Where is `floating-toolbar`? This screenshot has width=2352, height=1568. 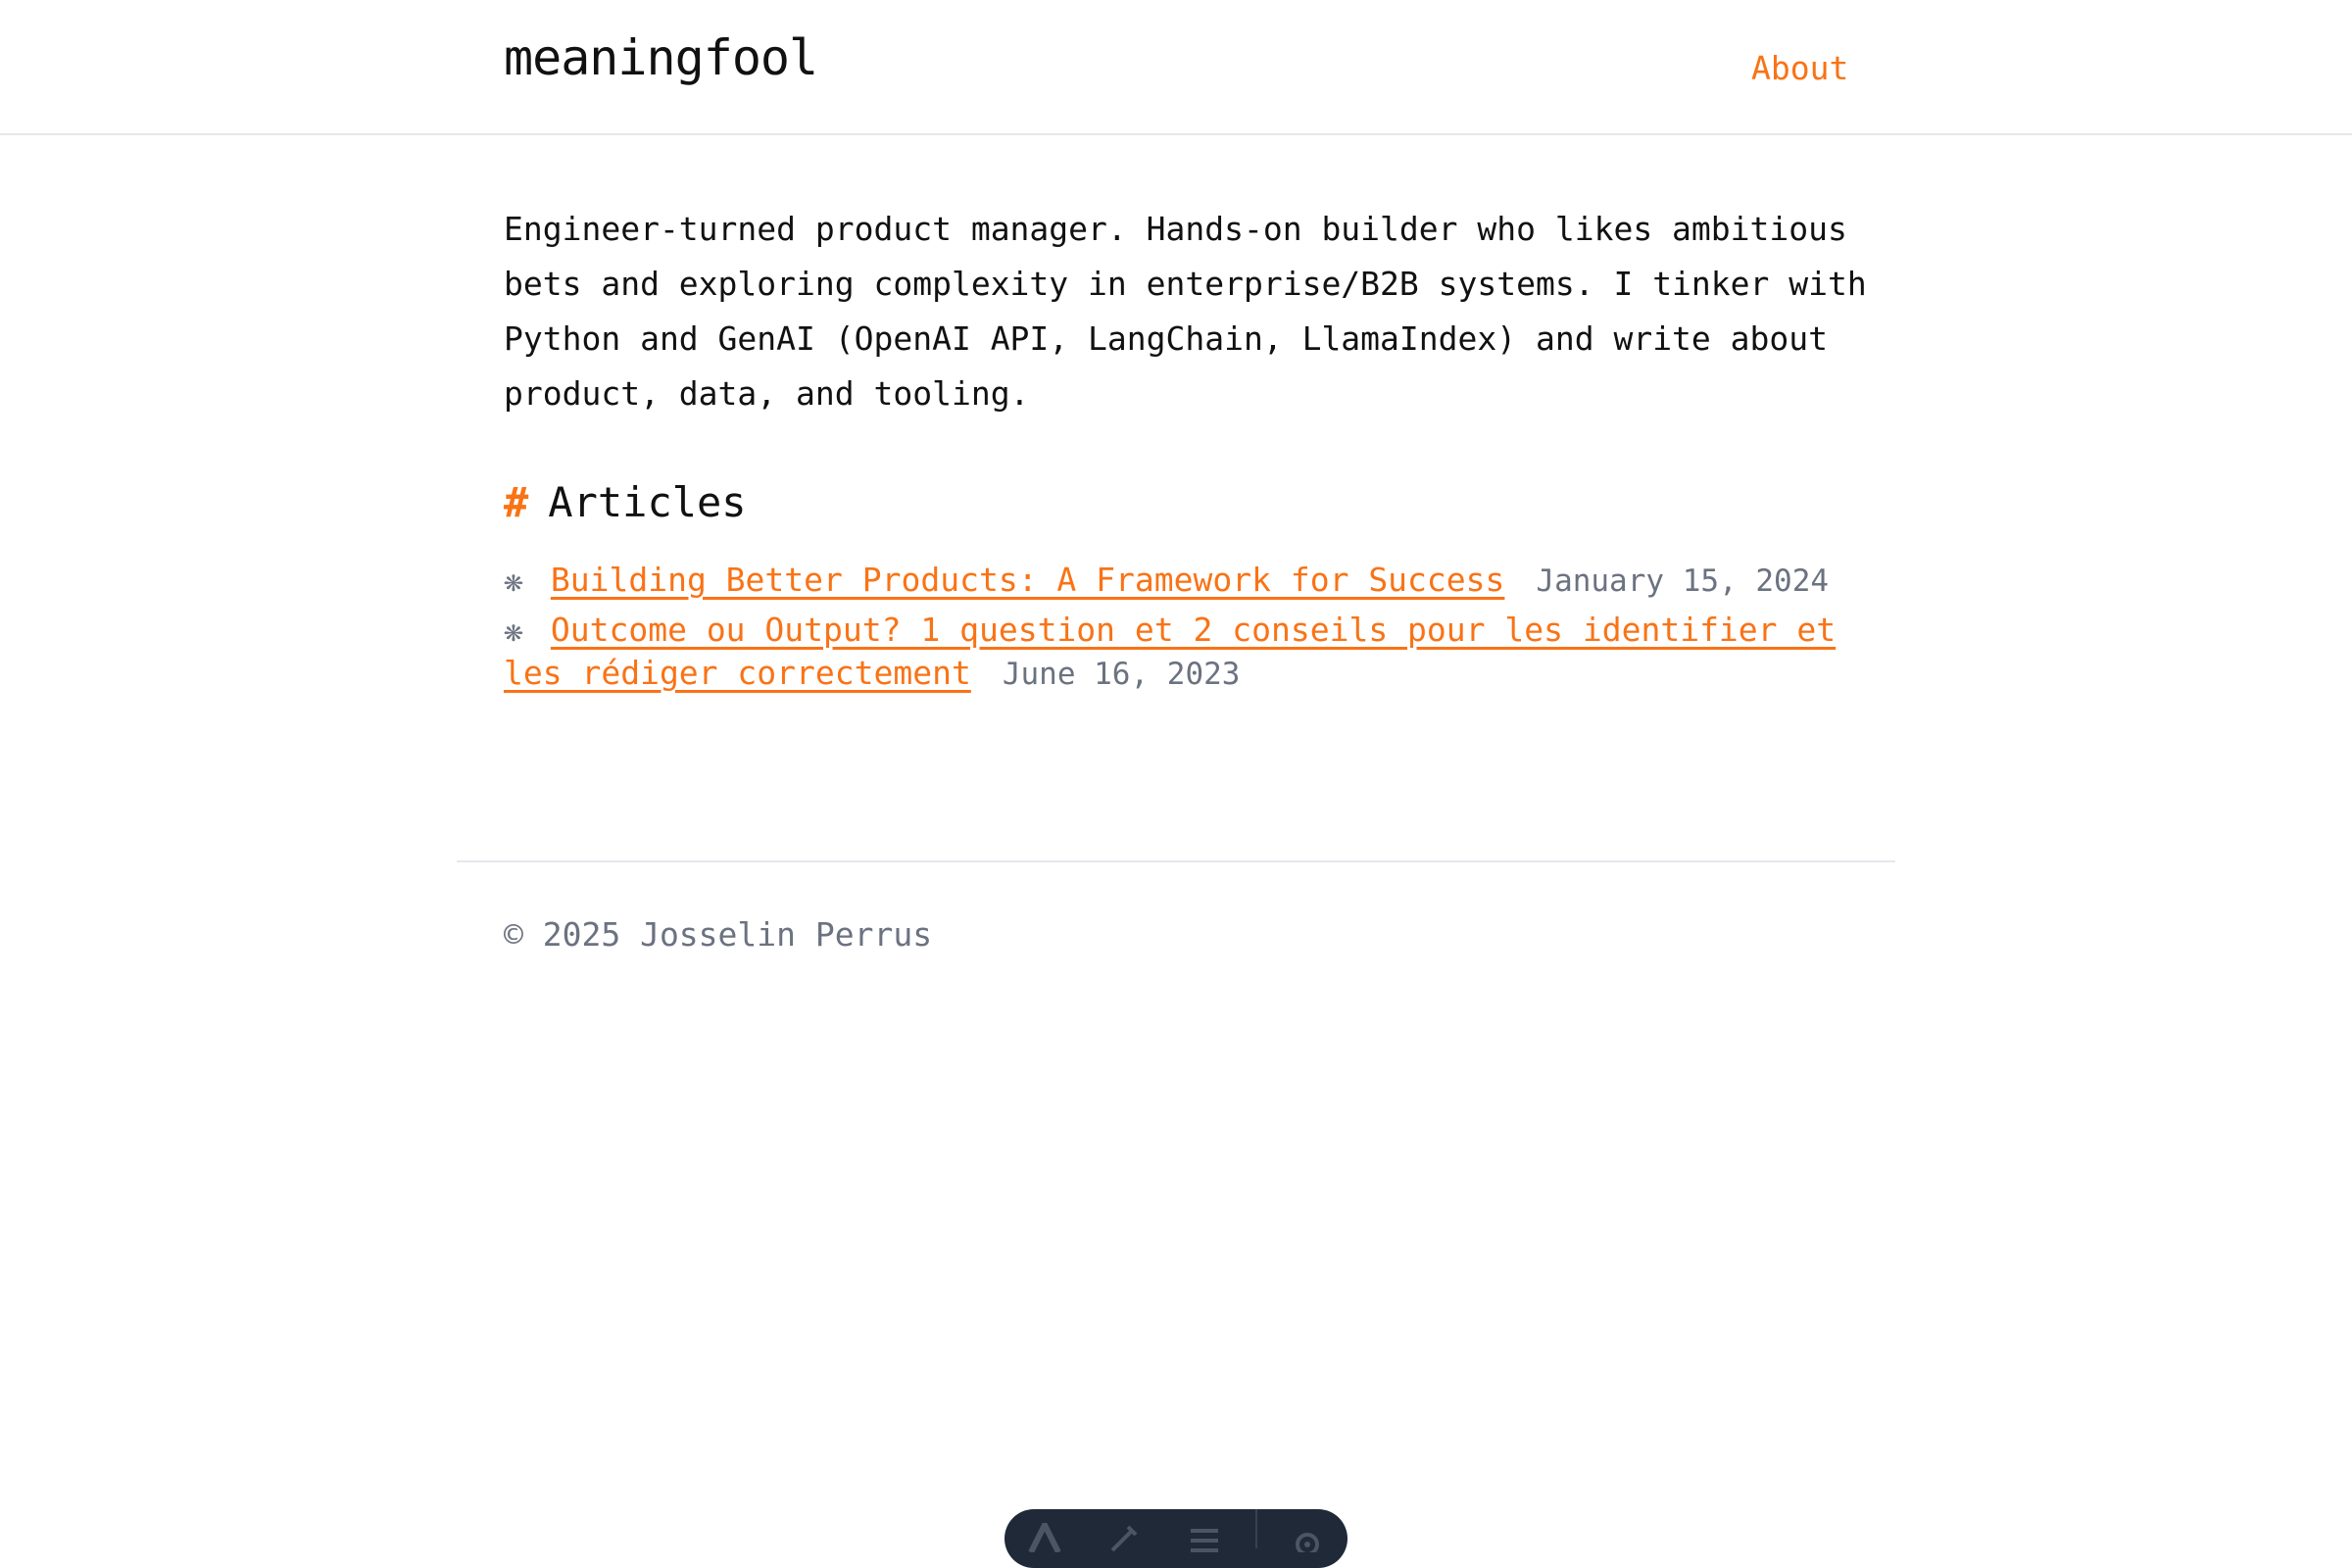
floating-toolbar is located at coordinates (1176, 1538).